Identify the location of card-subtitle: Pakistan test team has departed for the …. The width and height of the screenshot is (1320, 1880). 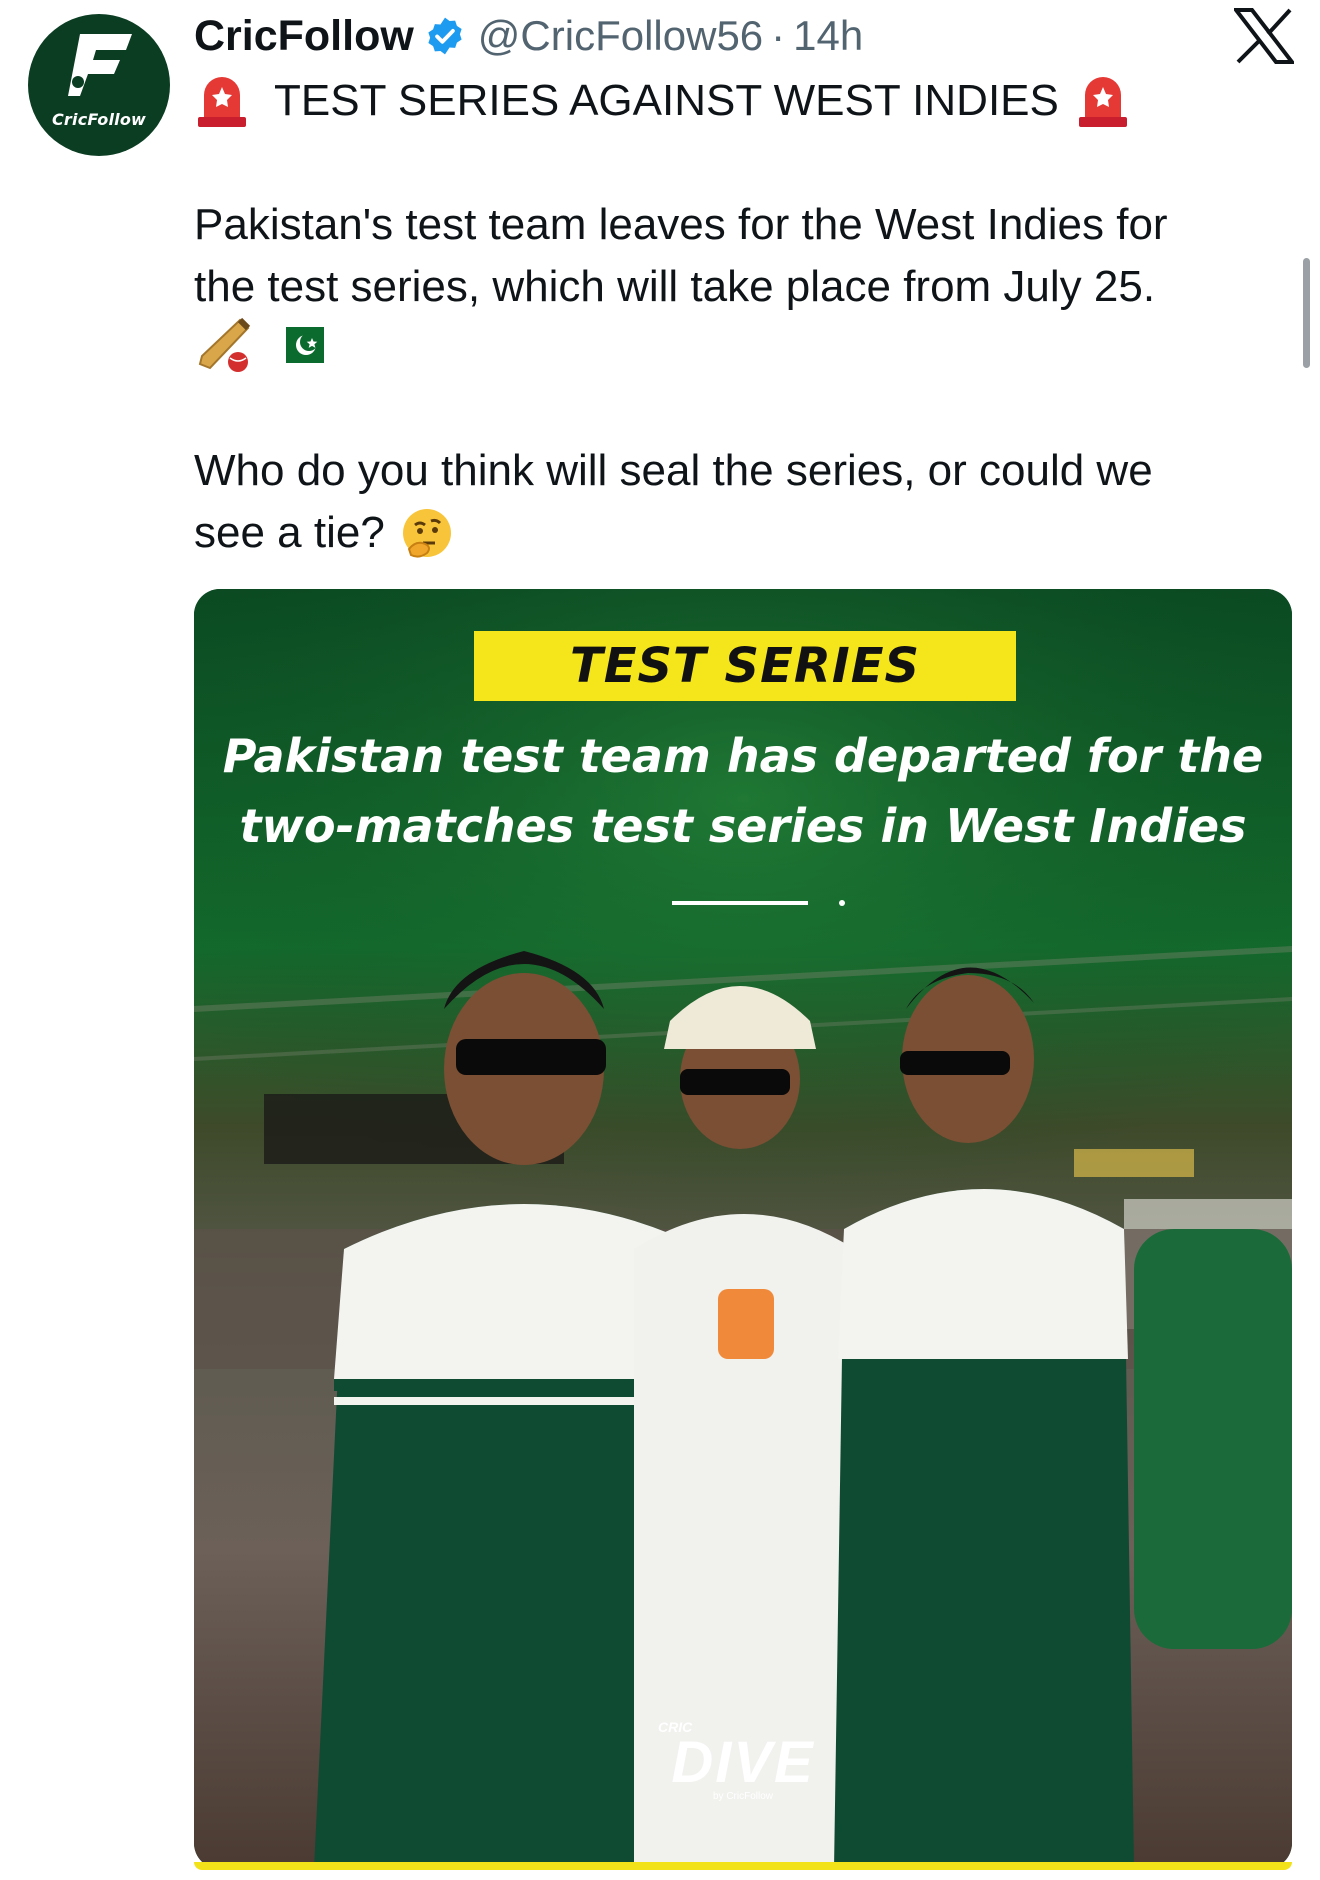
(743, 791).